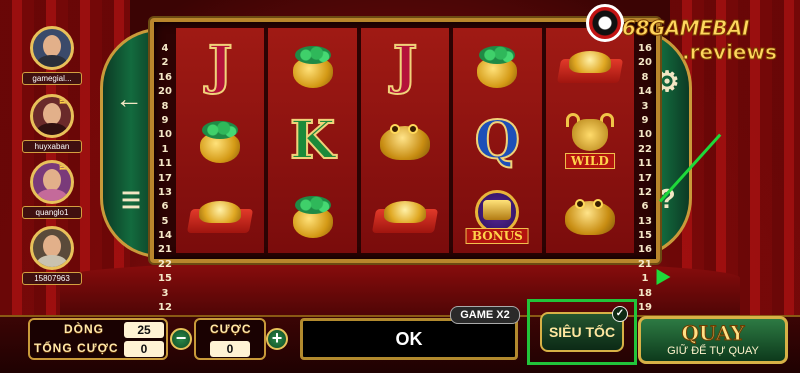 This screenshot has height=373, width=800. I want to click on paytable-icon: ☰, so click(131, 201).